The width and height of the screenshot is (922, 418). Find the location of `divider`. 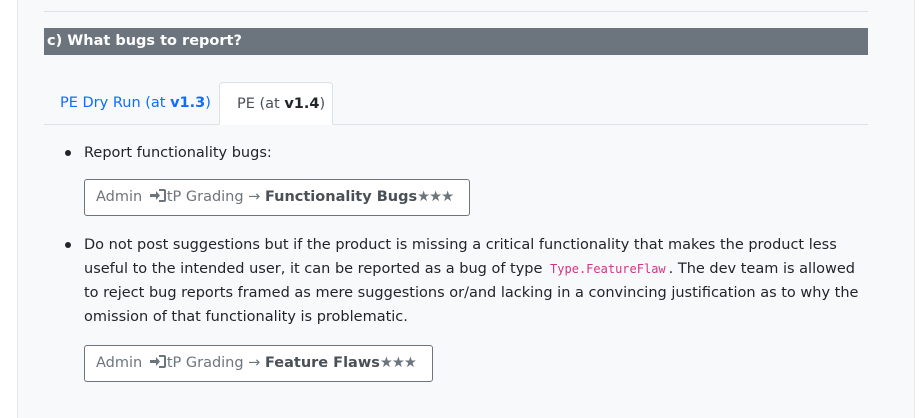

divider is located at coordinates (456, 11).